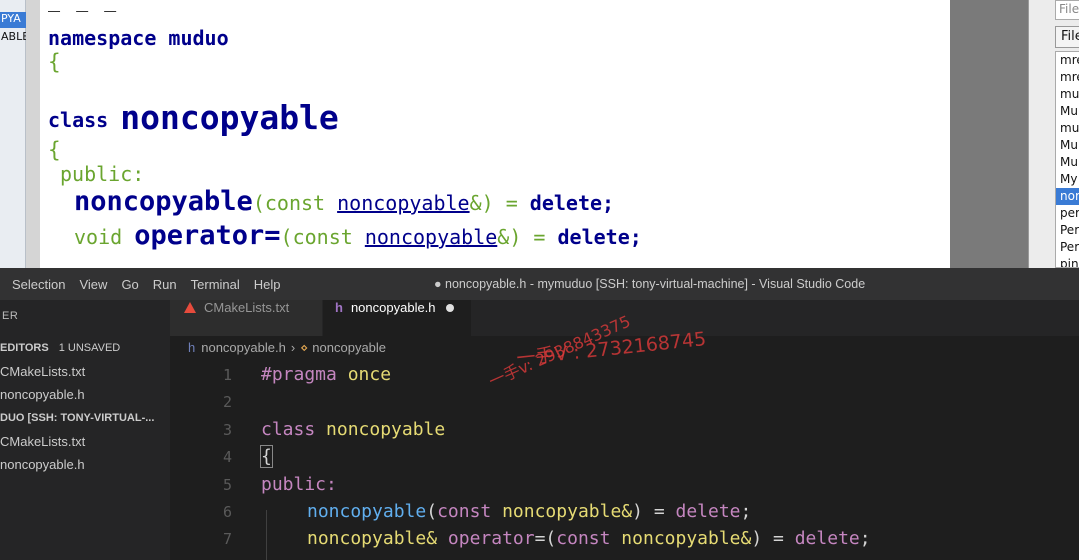 This screenshot has height=560, width=1079. What do you see at coordinates (1067, 179) in the screenshot?
I see `file-list-item: My` at bounding box center [1067, 179].